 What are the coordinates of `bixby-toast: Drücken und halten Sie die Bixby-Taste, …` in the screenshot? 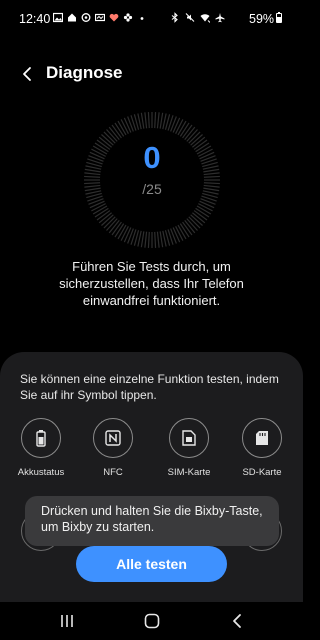 It's located at (152, 521).